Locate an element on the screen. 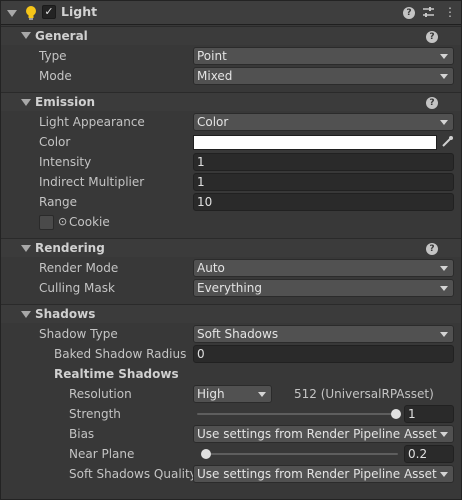  general-foldout-icon is located at coordinates (26, 35).